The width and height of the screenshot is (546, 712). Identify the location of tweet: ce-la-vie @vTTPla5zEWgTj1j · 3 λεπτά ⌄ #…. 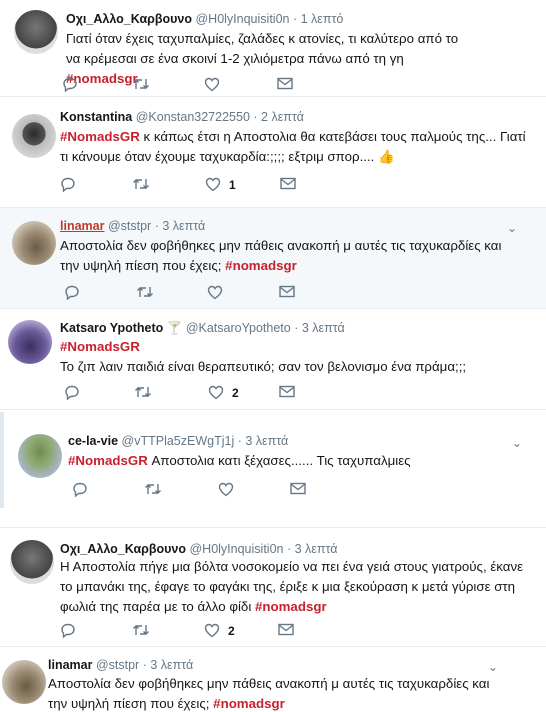
(278, 464).